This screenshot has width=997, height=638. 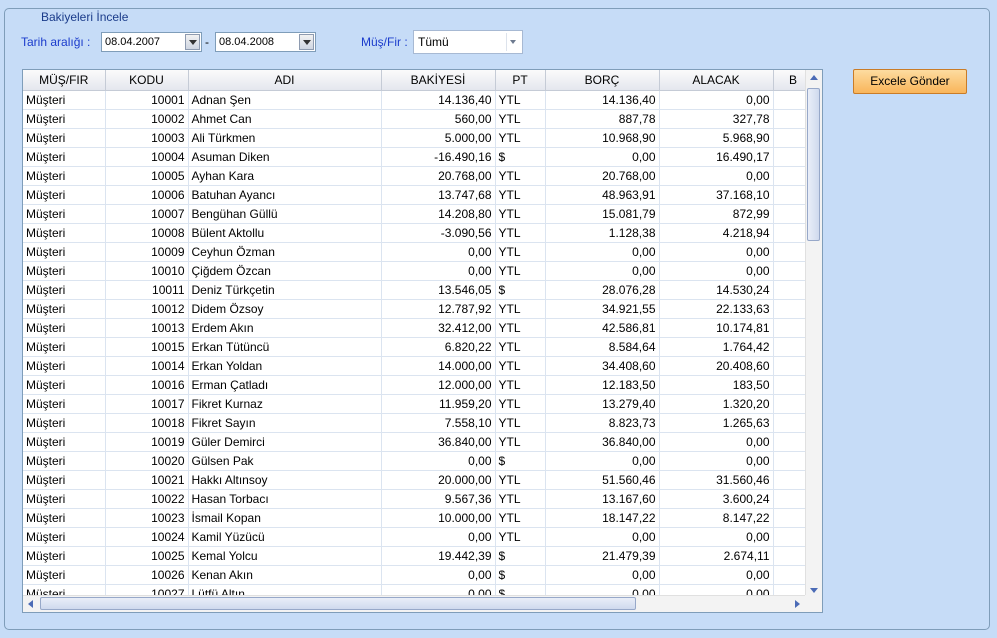 I want to click on table-cell: 10004, so click(x=147, y=157).